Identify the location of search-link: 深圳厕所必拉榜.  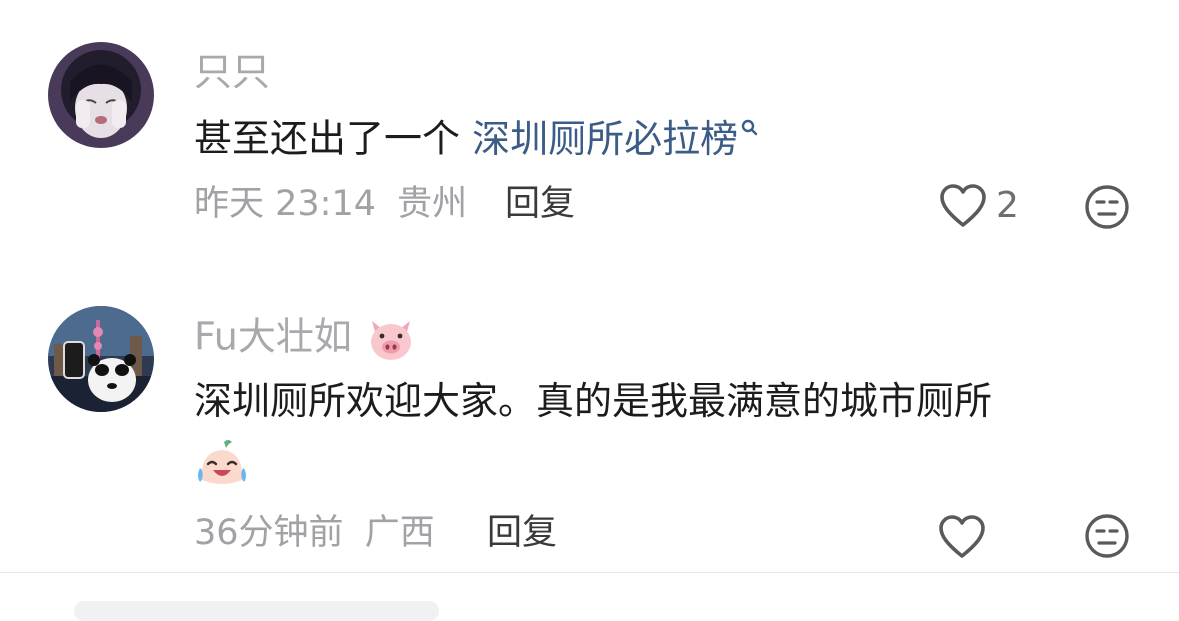
(616, 139).